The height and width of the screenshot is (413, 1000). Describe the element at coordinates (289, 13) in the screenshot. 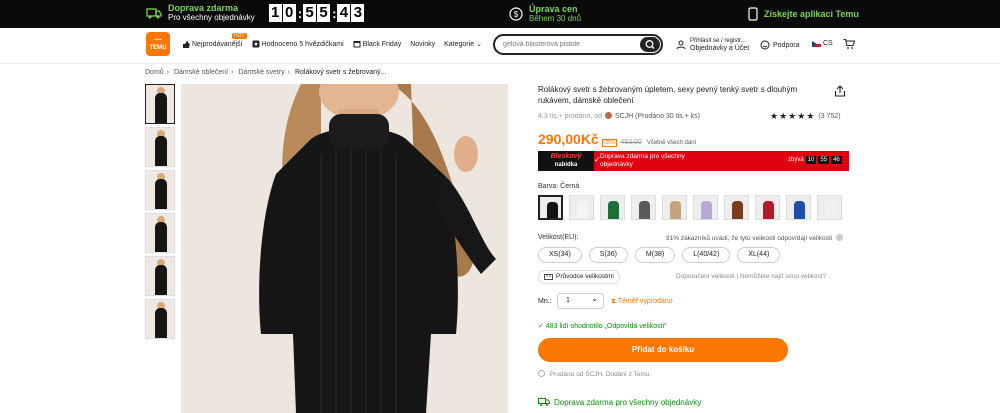

I see `timer-digit: 0` at that location.